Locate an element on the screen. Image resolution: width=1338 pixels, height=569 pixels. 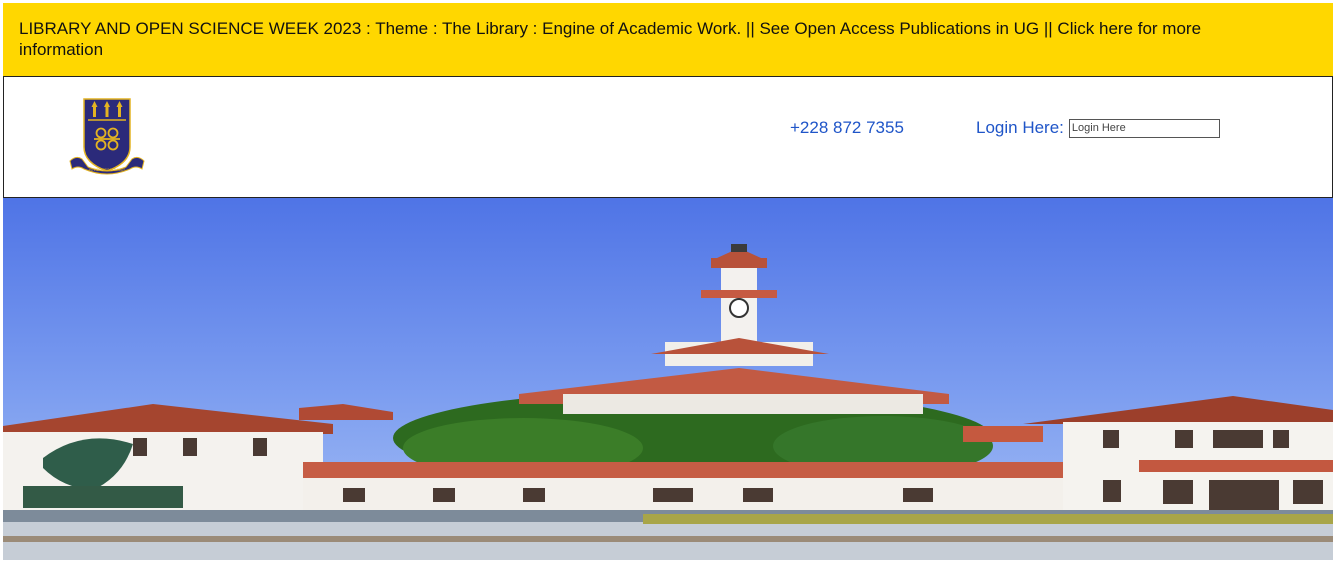
university-crest-icon: INTEGRI PROCEDAMUS is located at coordinates (108, 136).